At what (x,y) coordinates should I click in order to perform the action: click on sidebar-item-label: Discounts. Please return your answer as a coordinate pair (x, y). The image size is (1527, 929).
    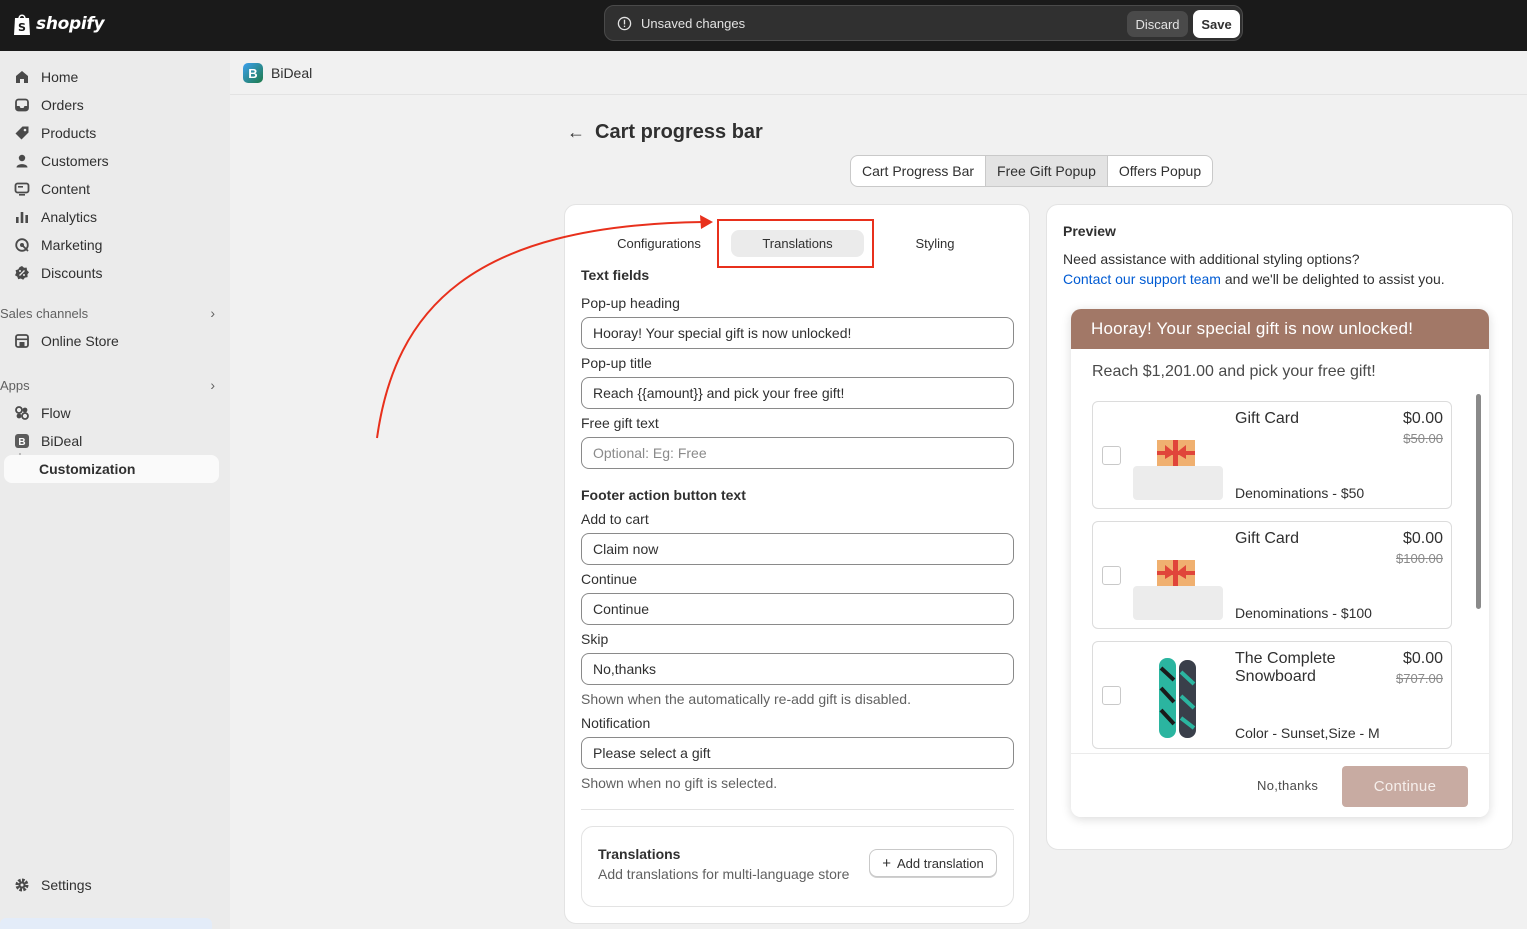
    Looking at the image, I should click on (72, 273).